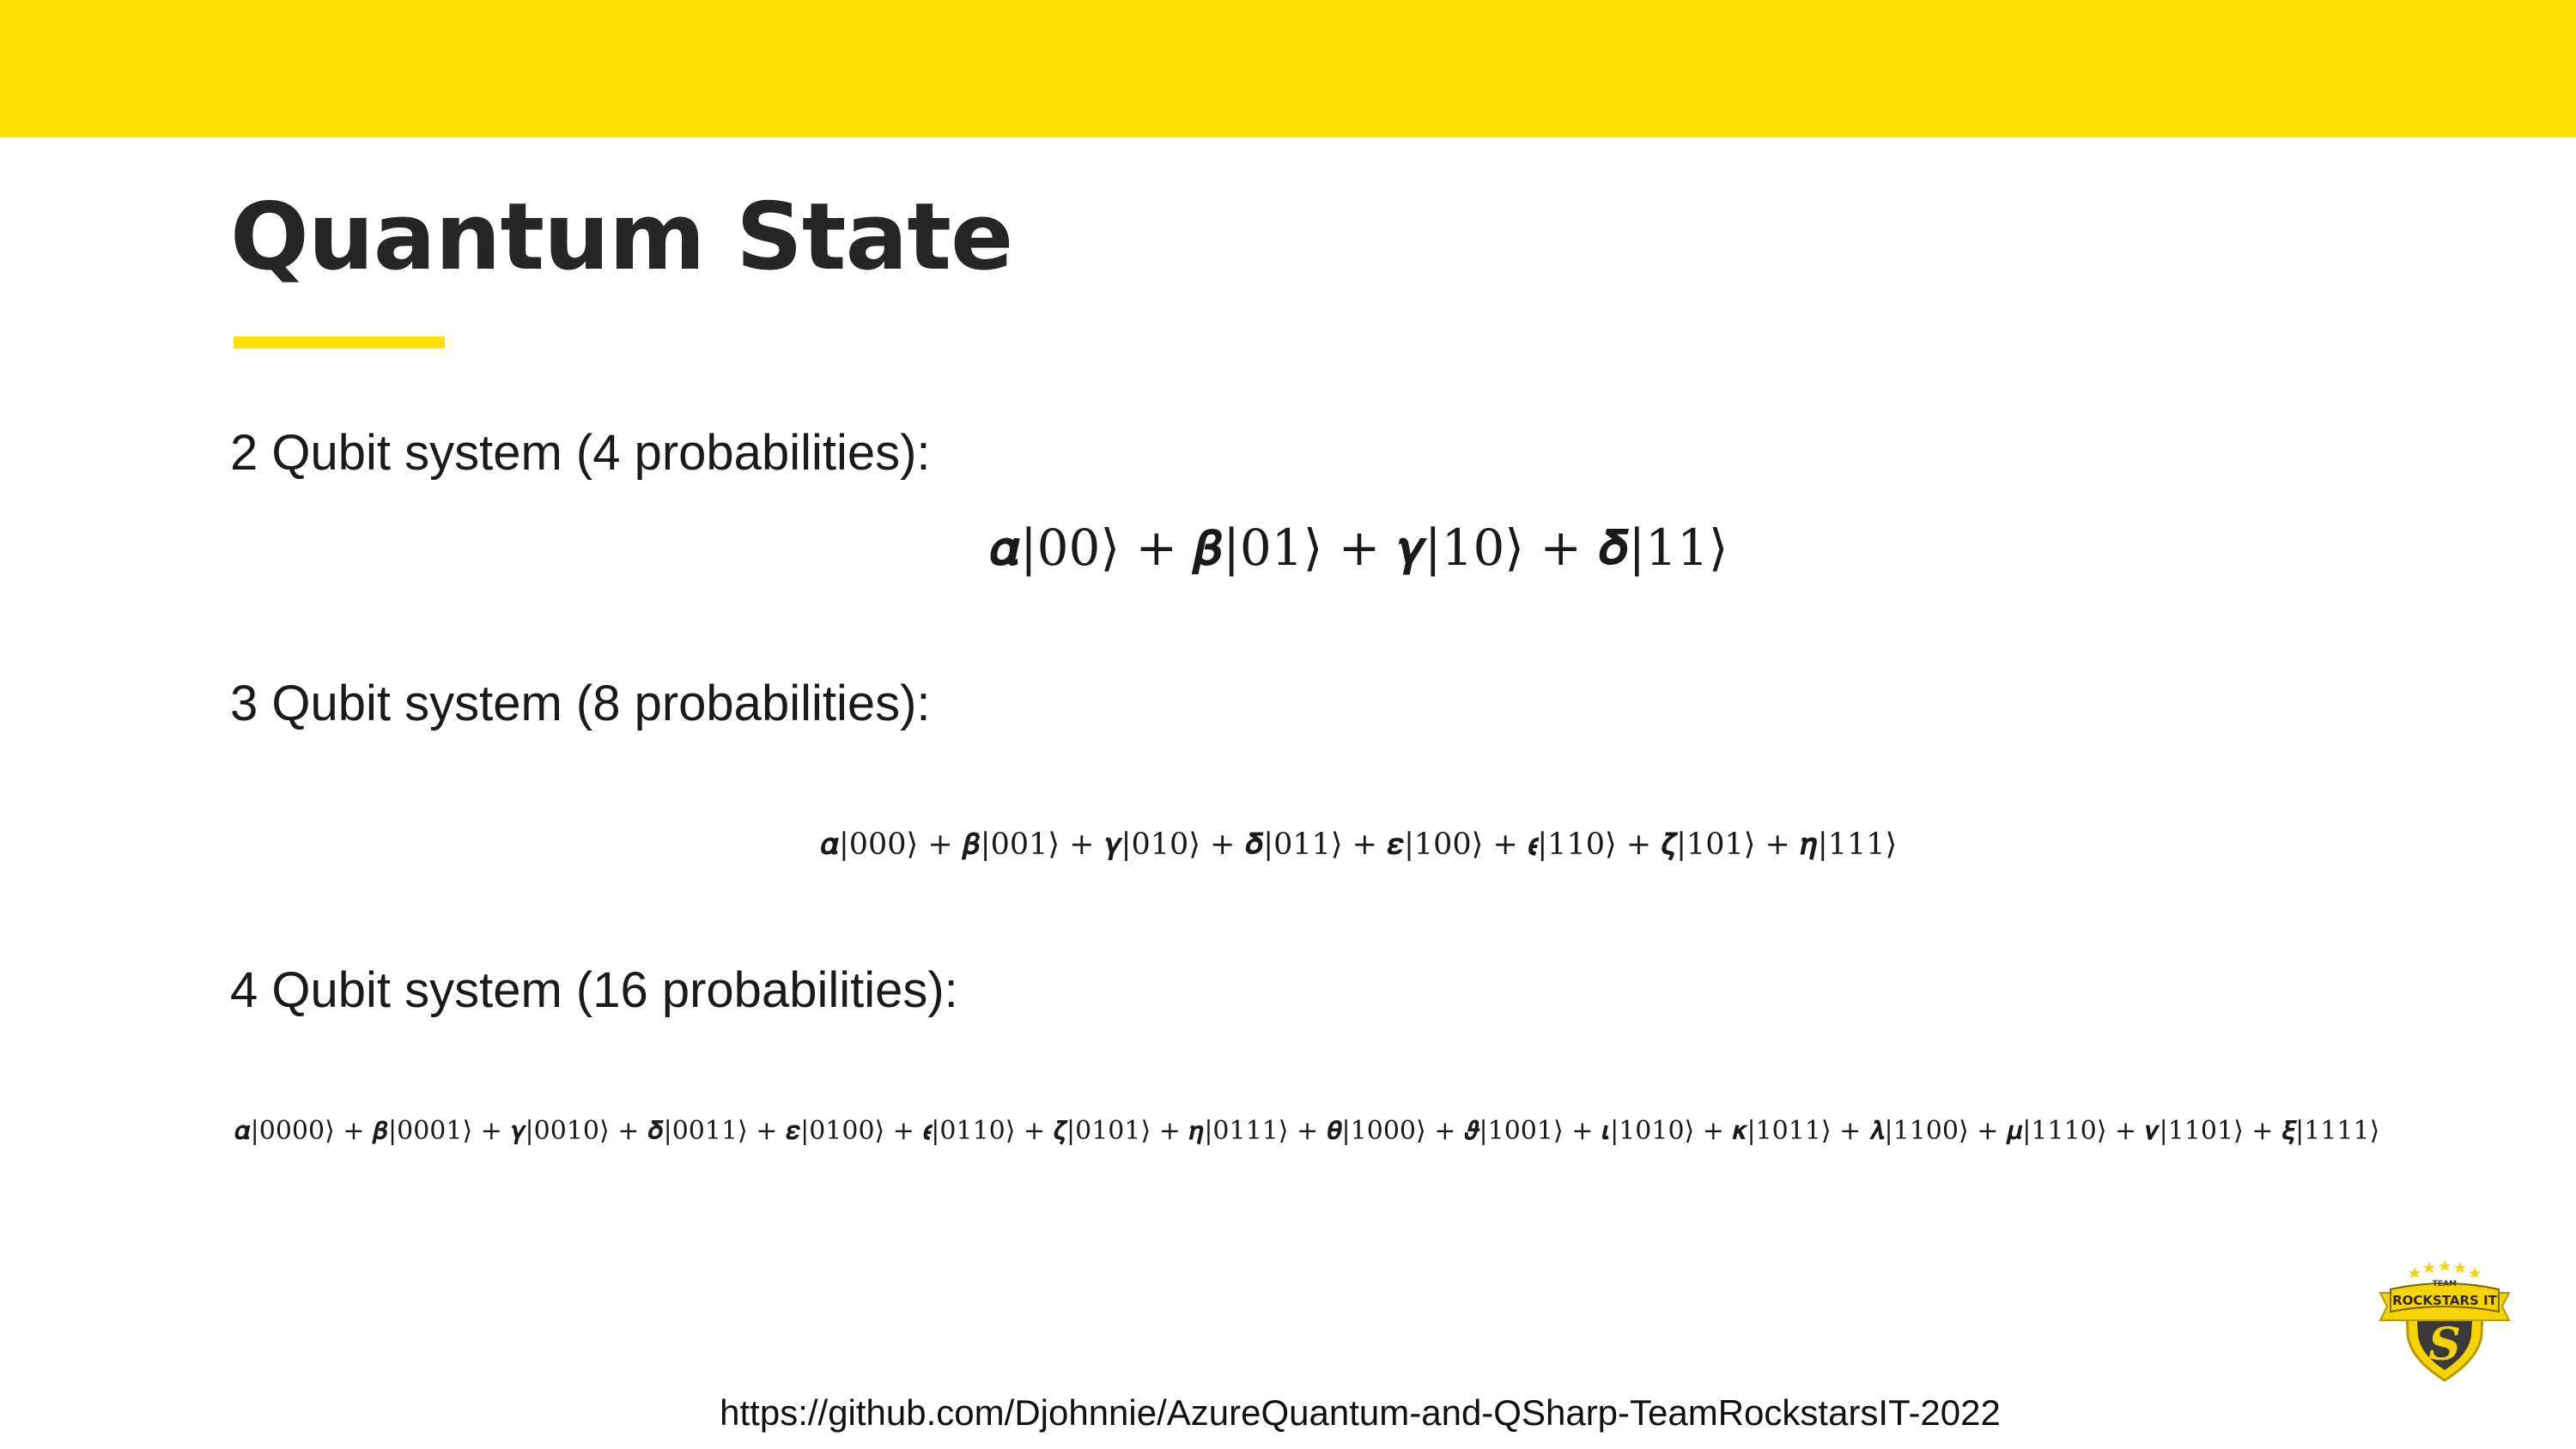 The width and height of the screenshot is (2576, 1449). I want to click on logo-letter: S, so click(2444, 1345).